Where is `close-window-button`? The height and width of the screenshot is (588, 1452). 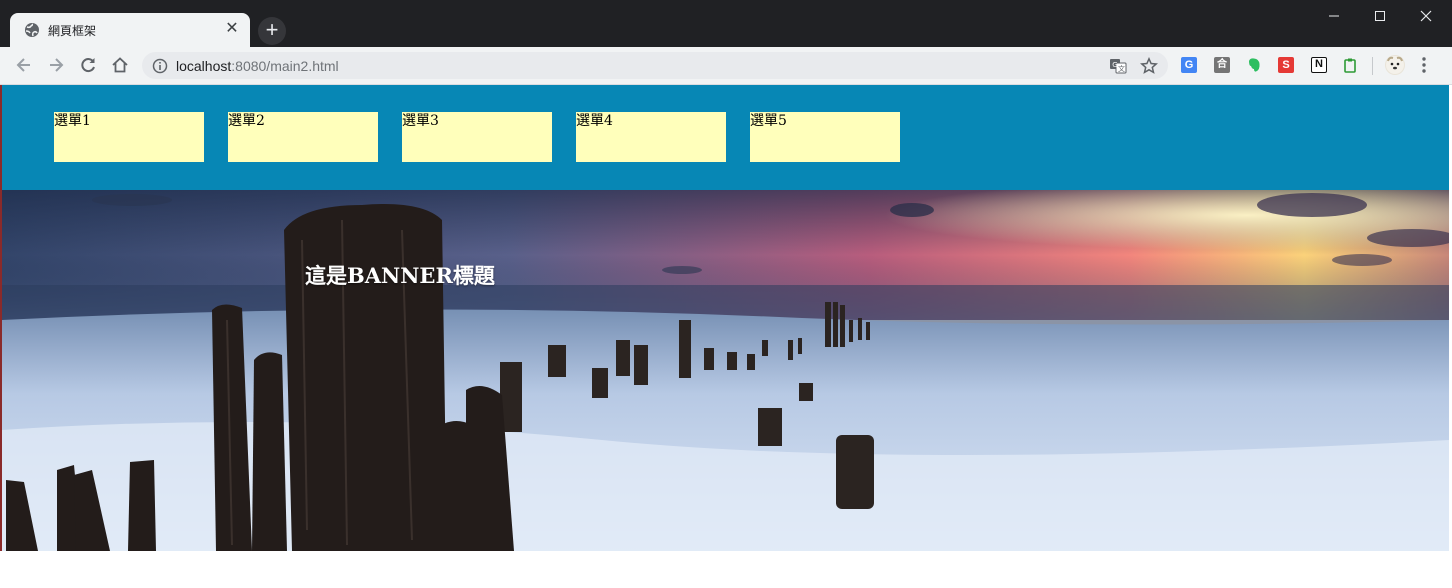 close-window-button is located at coordinates (1426, 15).